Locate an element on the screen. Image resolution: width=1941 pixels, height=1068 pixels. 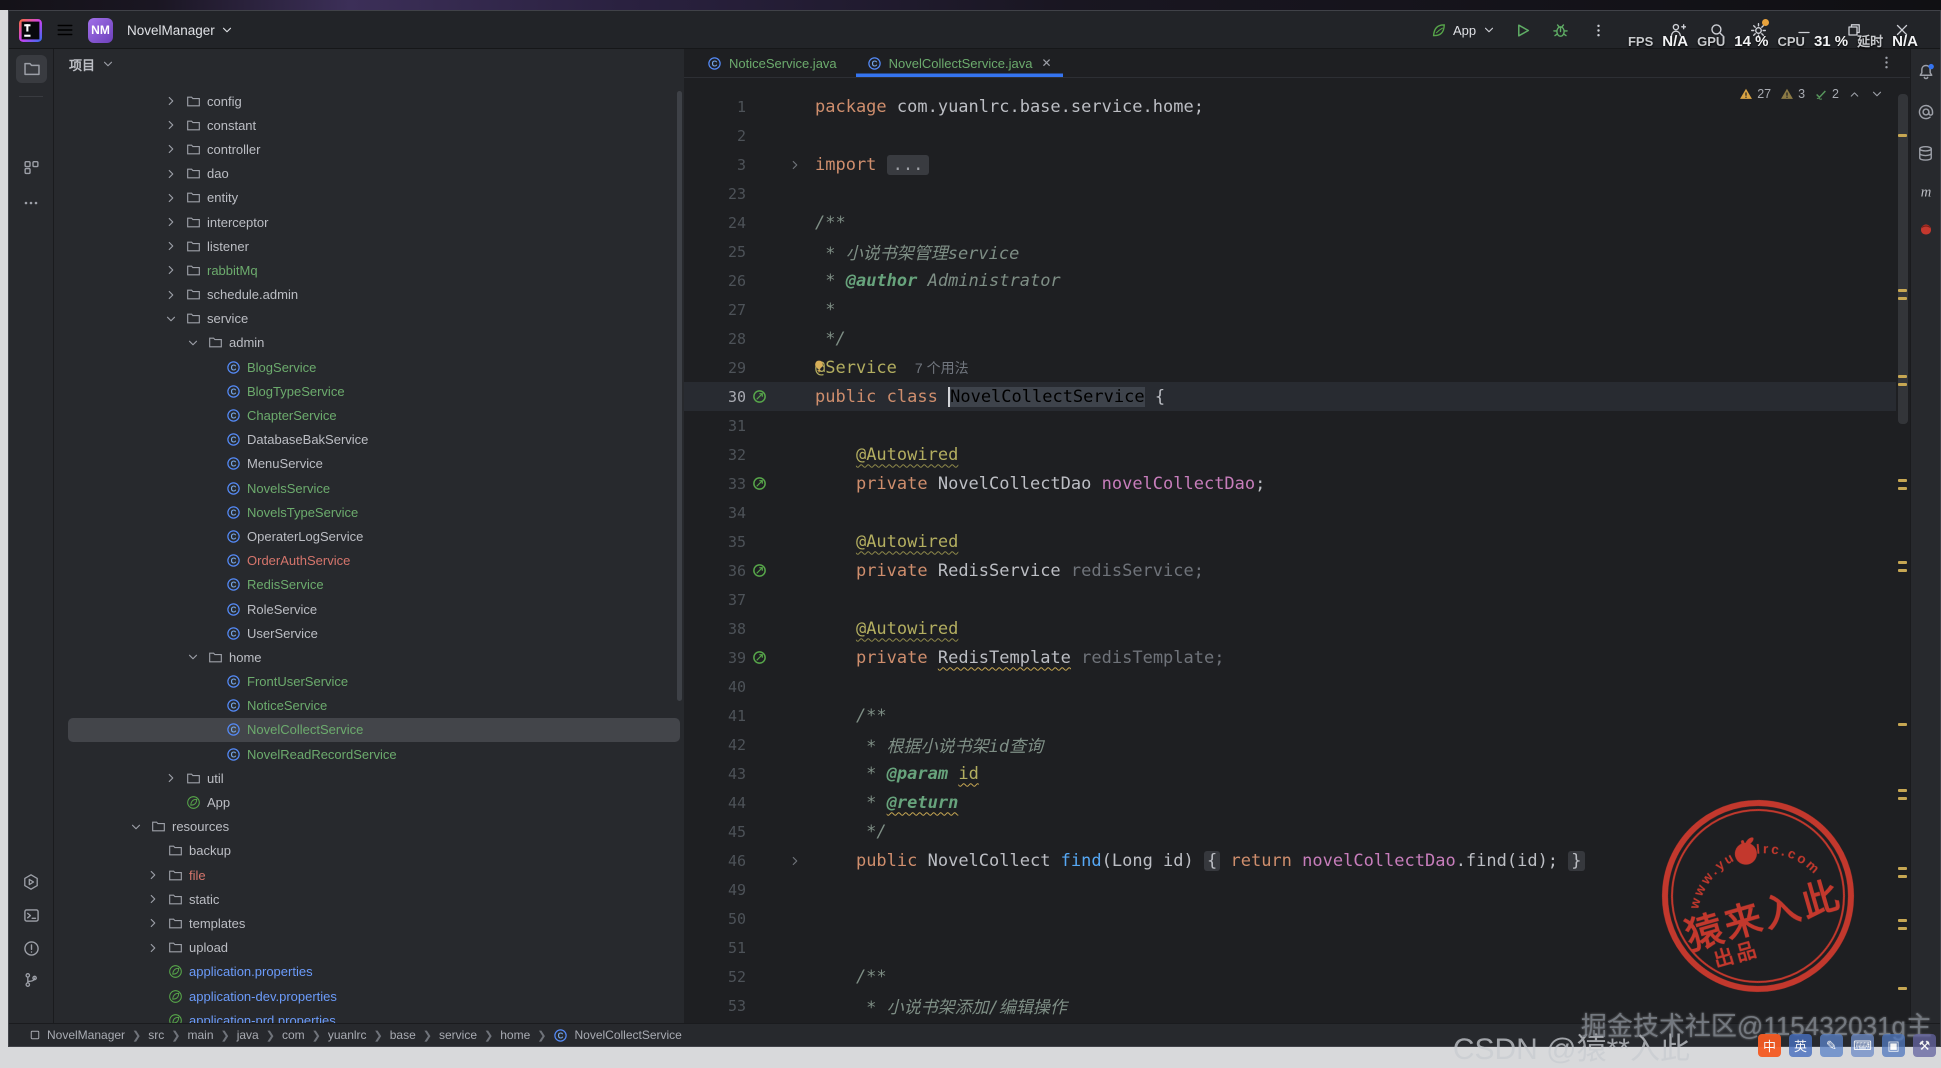
code-line-40: 40 is located at coordinates (1290, 686).